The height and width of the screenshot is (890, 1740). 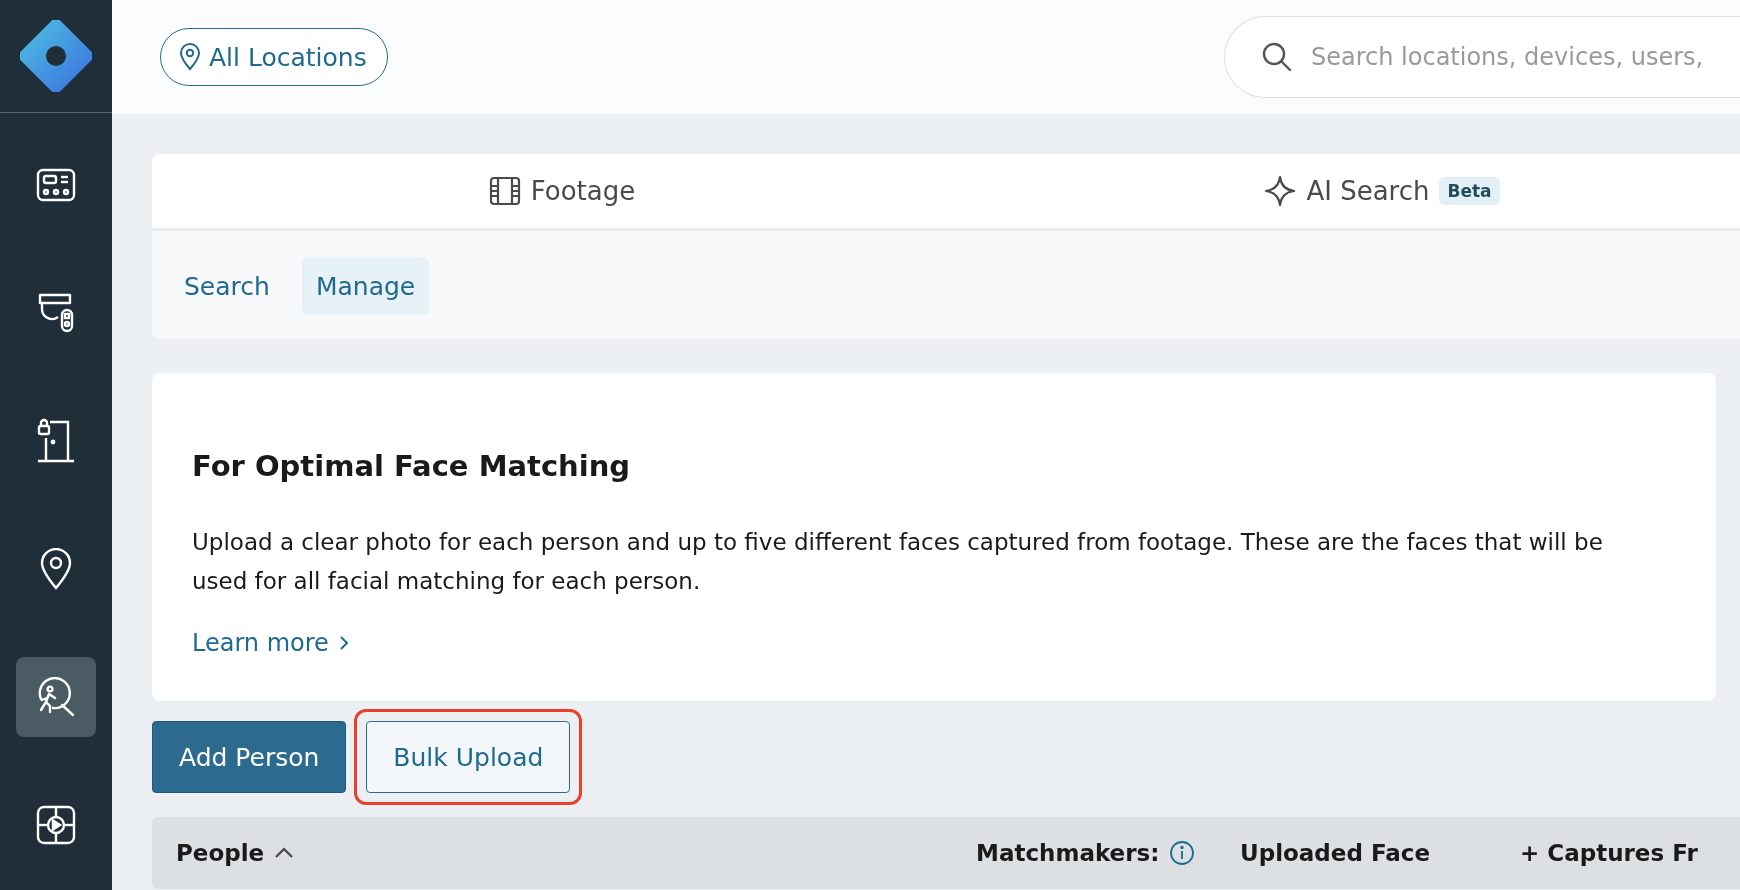 I want to click on location-button: All Locations, so click(x=274, y=57).